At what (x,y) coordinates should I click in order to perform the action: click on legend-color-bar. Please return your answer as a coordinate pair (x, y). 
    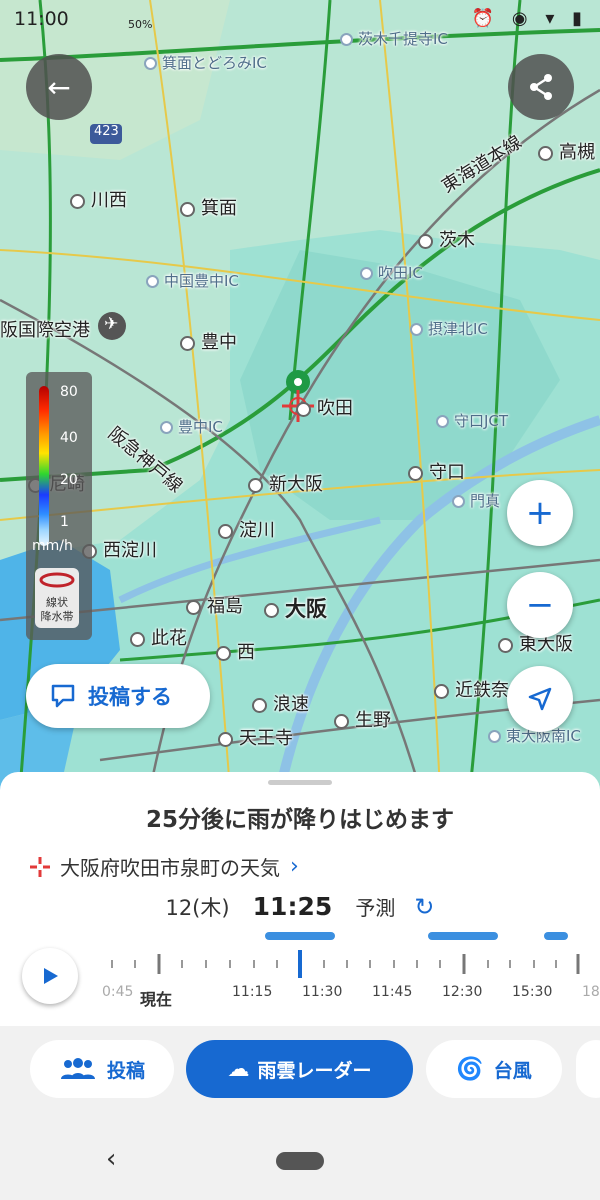
    Looking at the image, I should click on (44, 466).